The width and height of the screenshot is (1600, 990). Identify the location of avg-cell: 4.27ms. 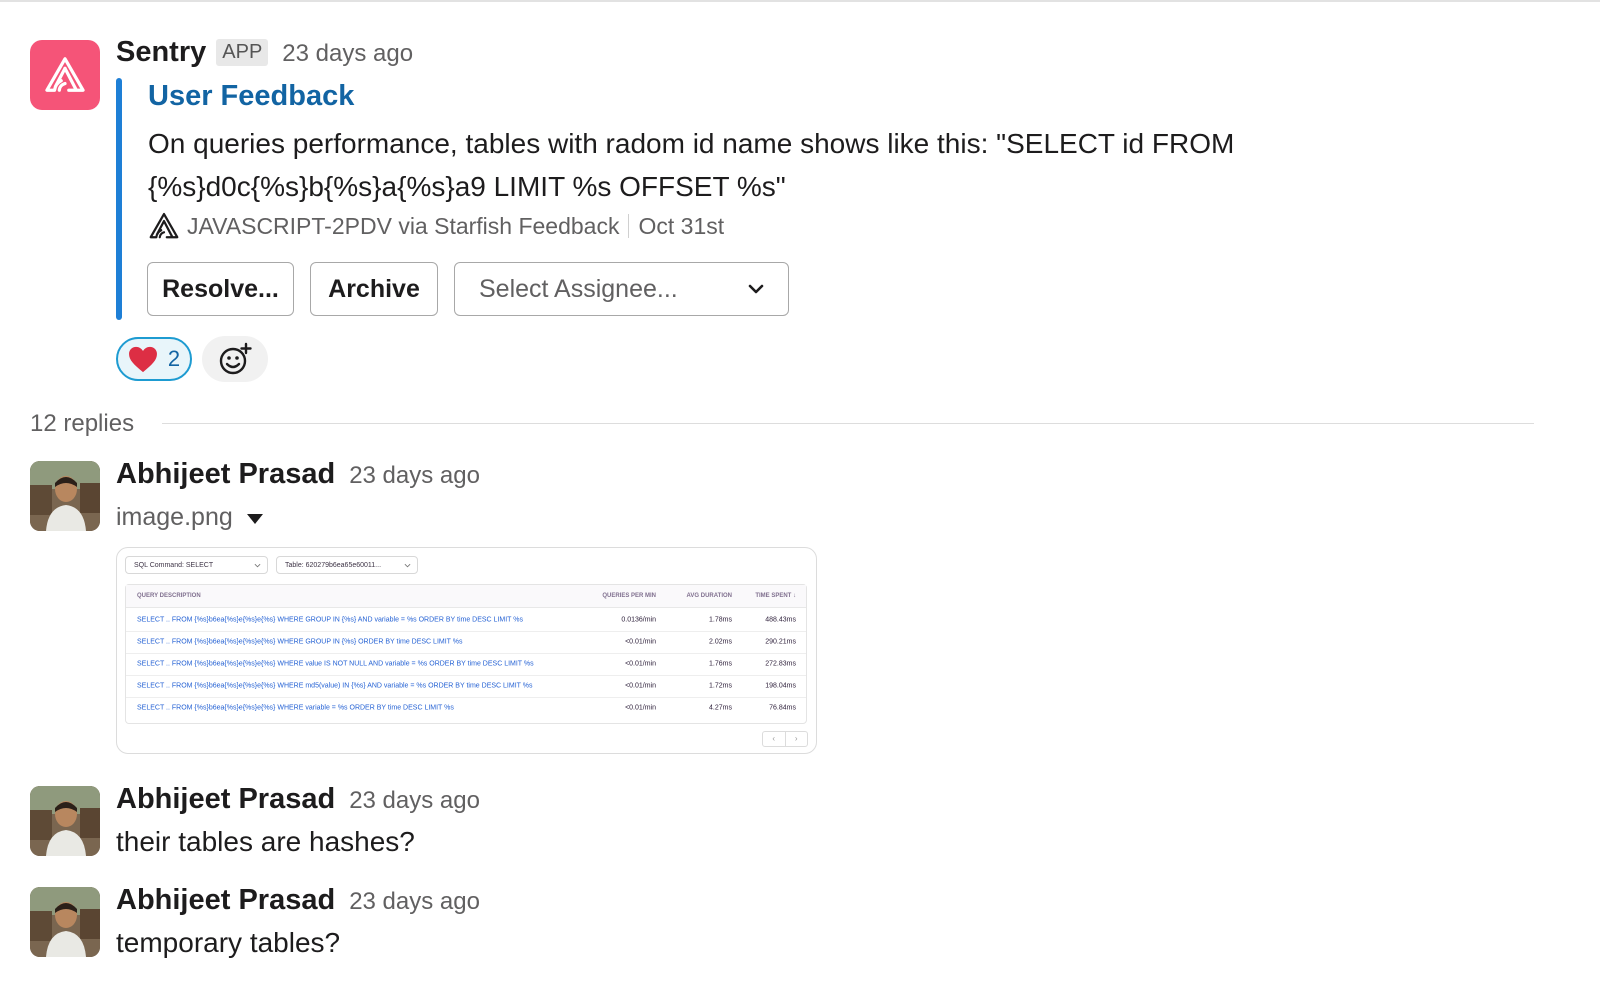
(720, 708).